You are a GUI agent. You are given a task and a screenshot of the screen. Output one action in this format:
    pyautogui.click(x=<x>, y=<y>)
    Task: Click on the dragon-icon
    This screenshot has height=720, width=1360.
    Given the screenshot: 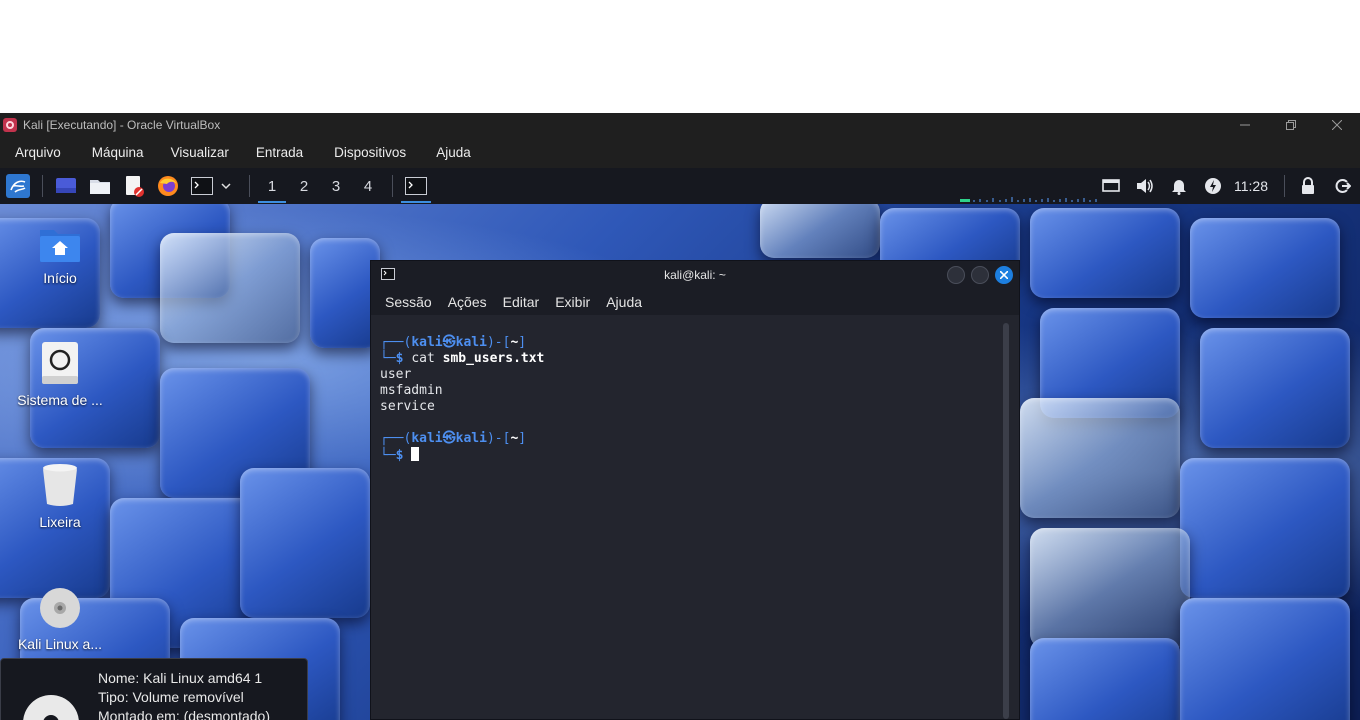 What is the action you would take?
    pyautogui.click(x=18, y=186)
    